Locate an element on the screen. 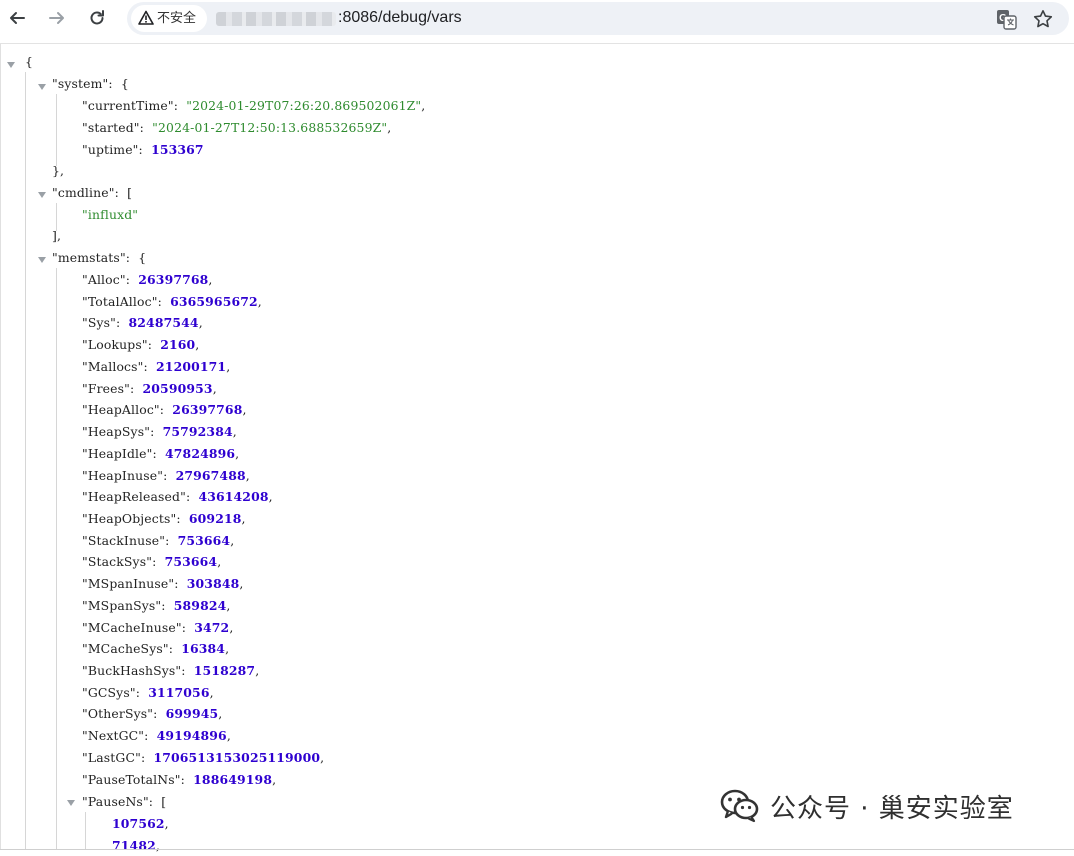 This screenshot has width=1074, height=856. reload-icon is located at coordinates (97, 17).